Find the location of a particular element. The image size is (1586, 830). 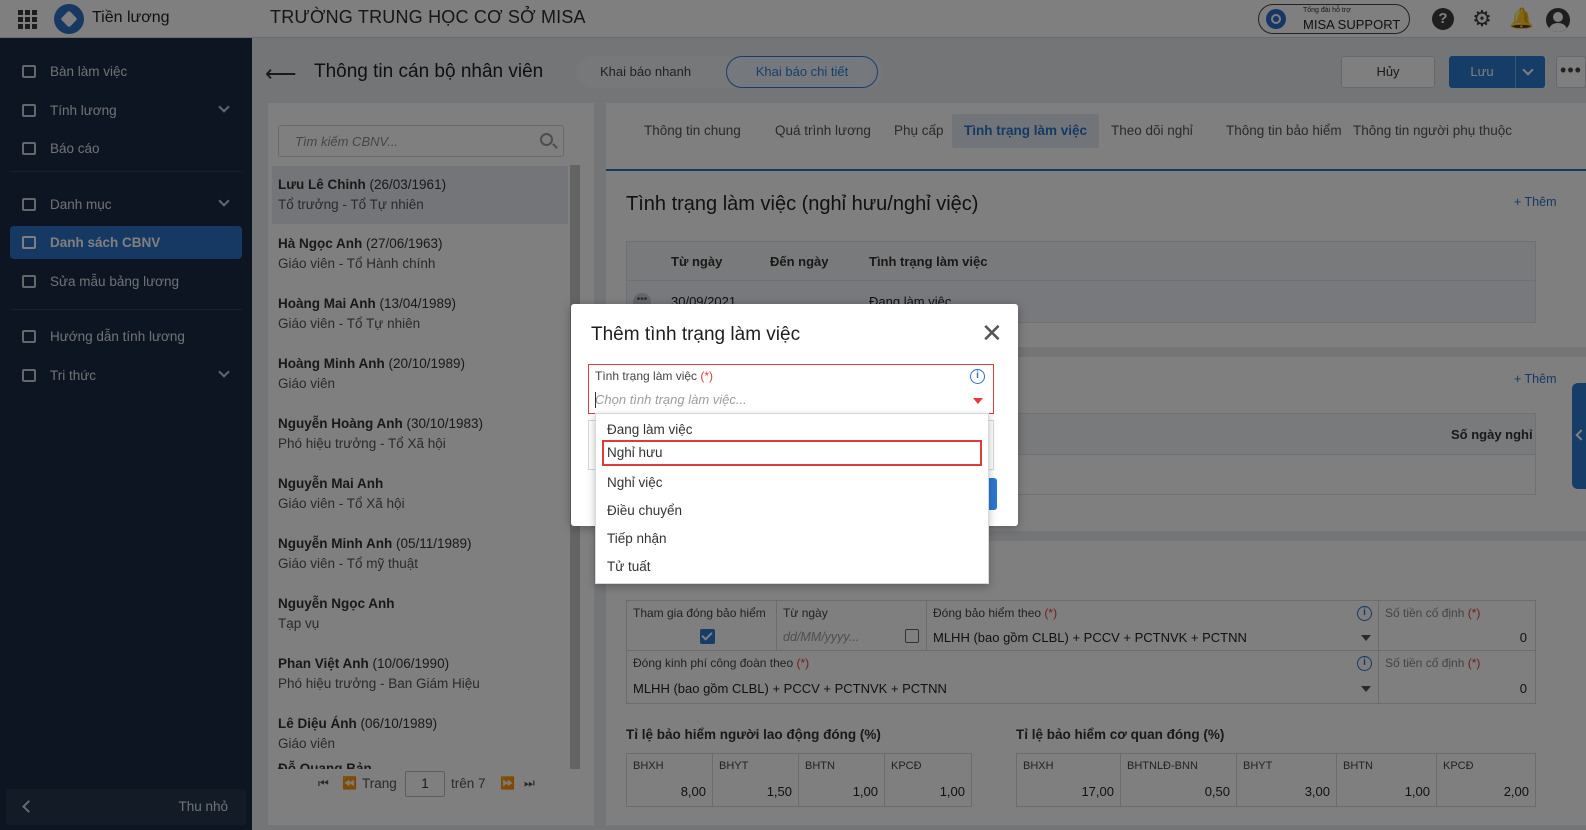

dialog-title: Thêm tình trạng làm việc is located at coordinates (696, 334).